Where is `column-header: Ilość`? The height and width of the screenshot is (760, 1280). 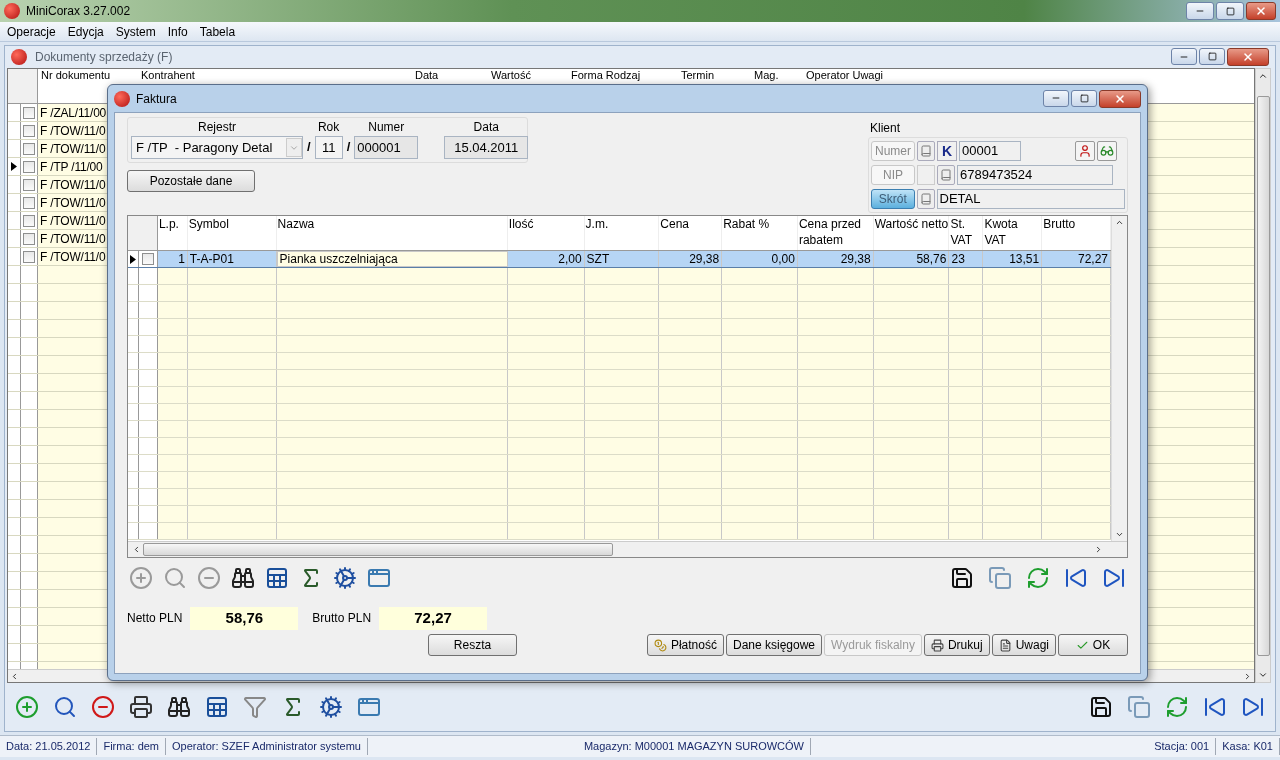
column-header: Ilość is located at coordinates (546, 233).